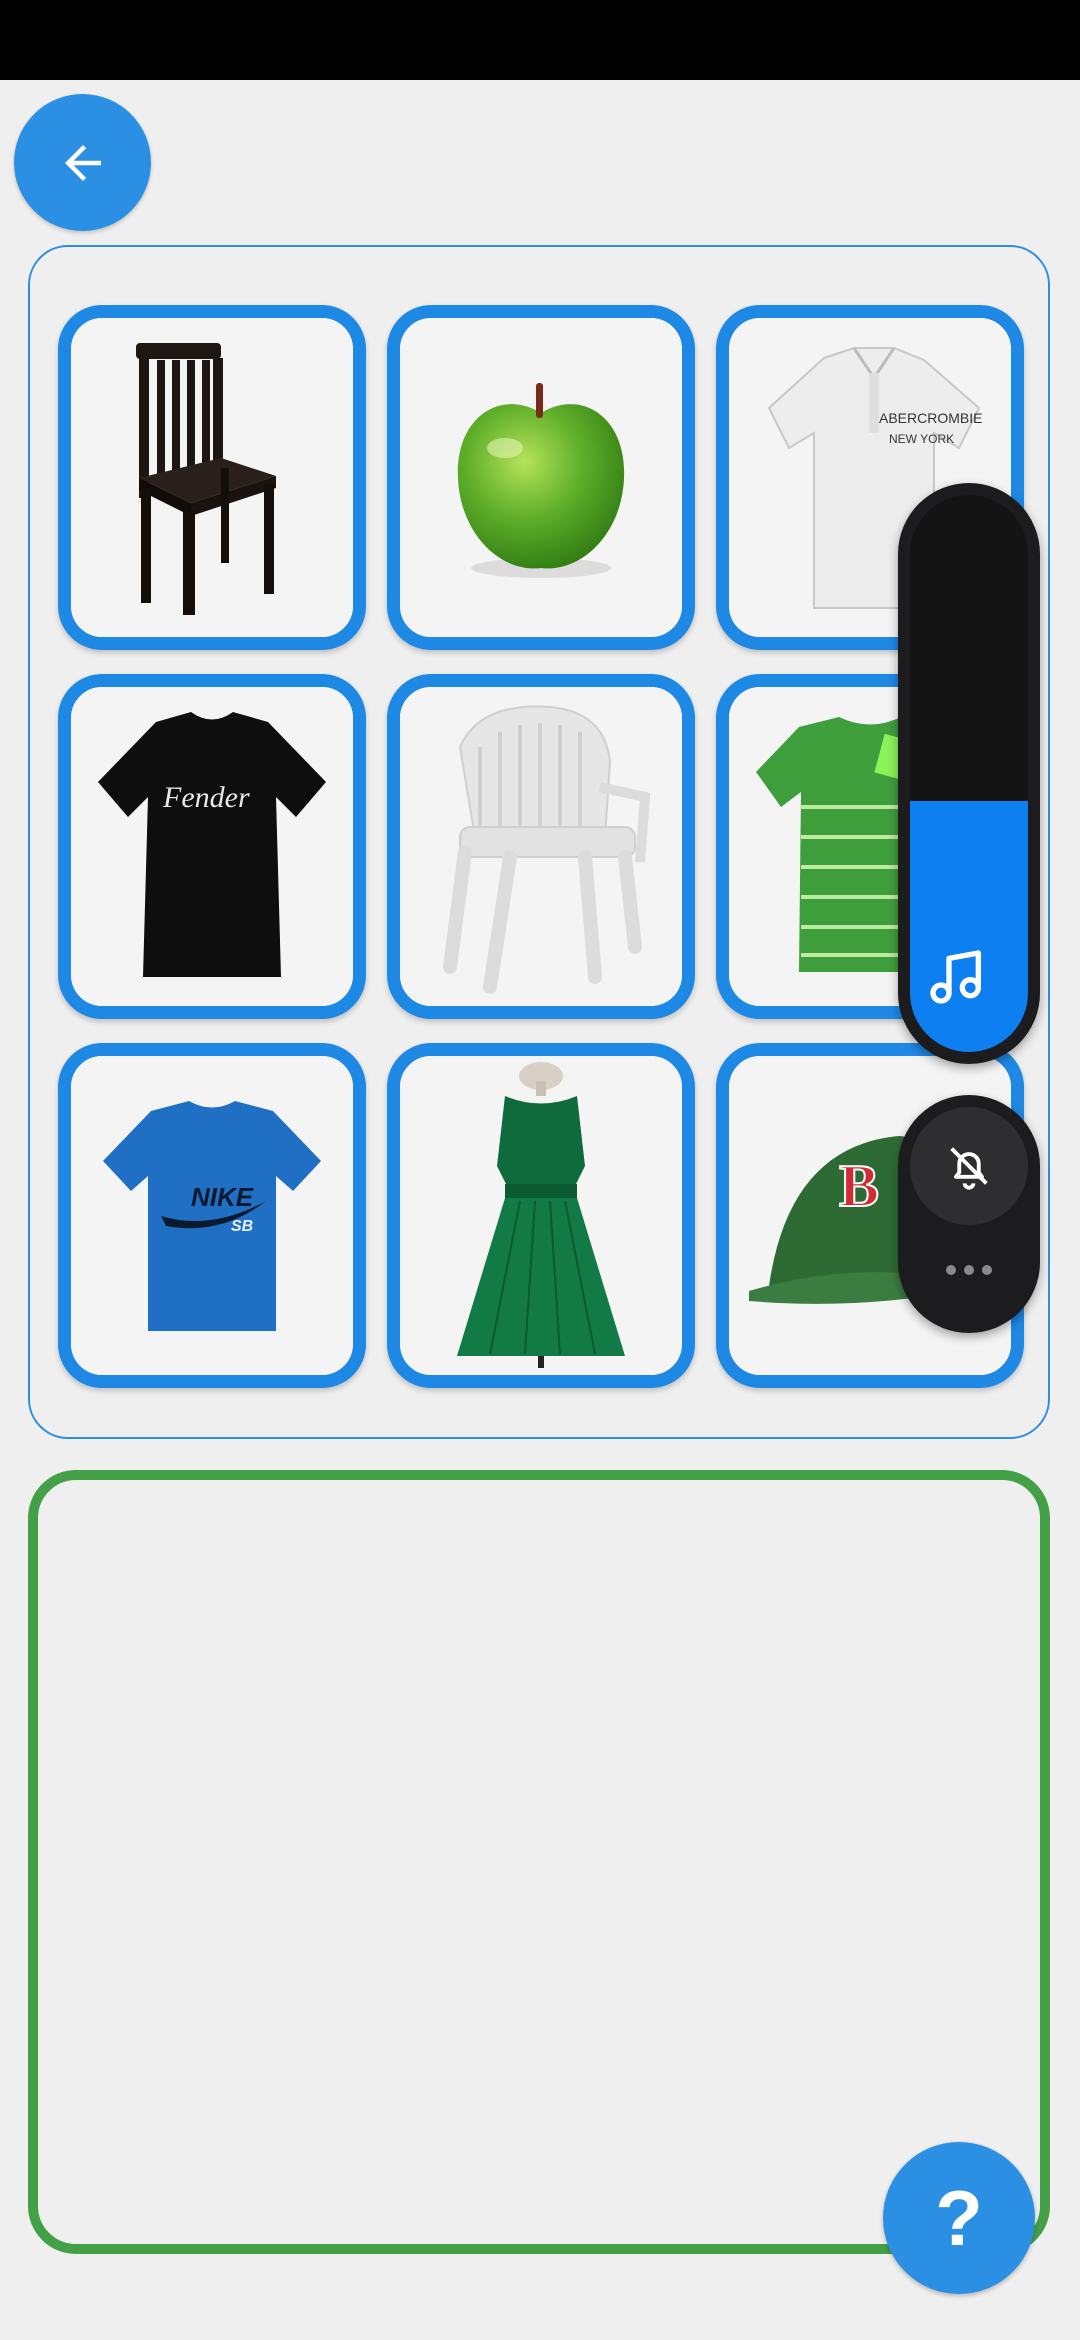 This screenshot has height=2340, width=1080. Describe the element at coordinates (955, 977) in the screenshot. I see `music-note-icon` at that location.